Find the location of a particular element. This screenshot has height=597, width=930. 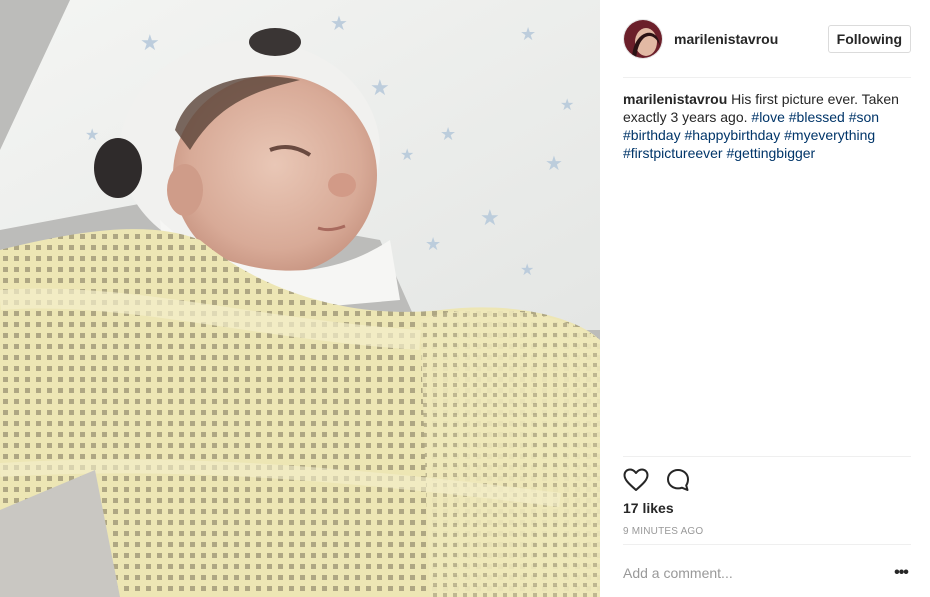

hashtag-son: #son is located at coordinates (864, 117).